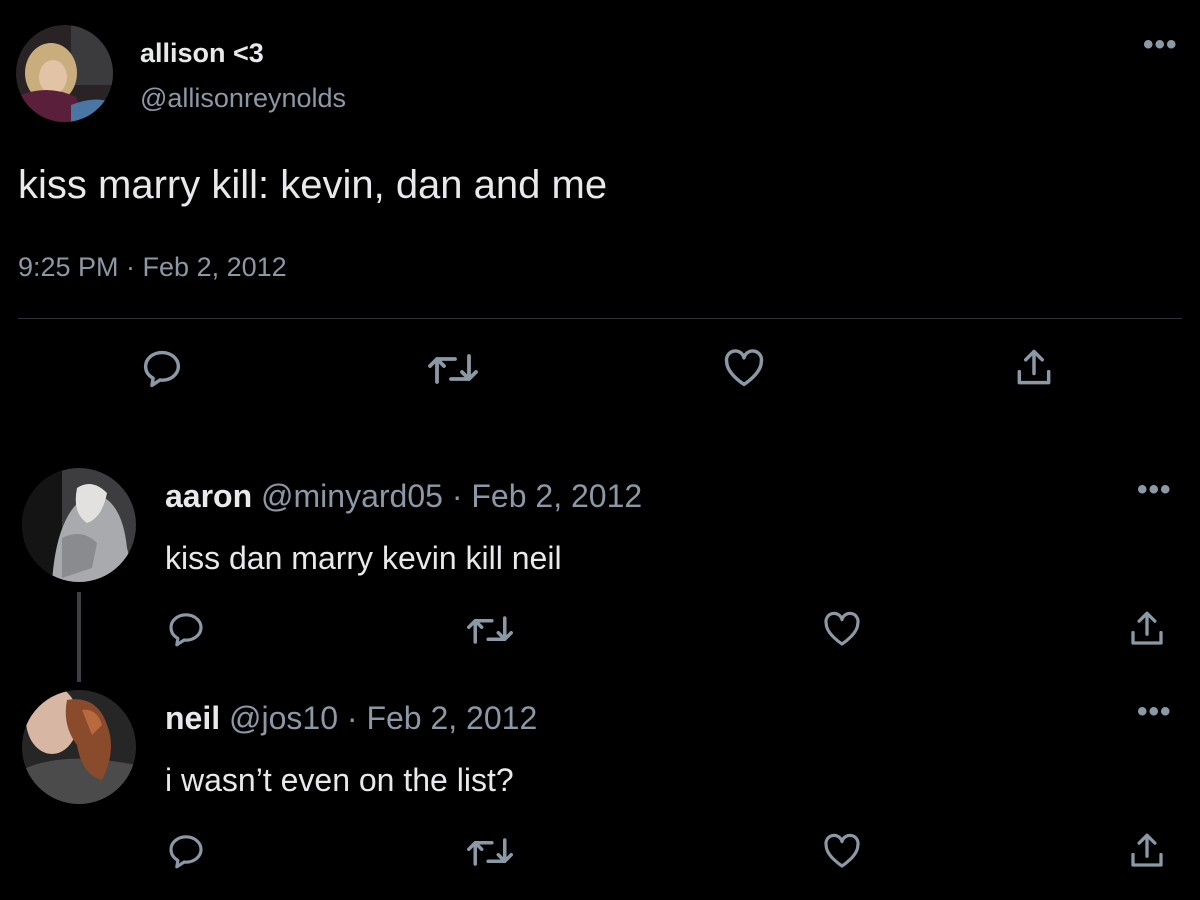 The width and height of the screenshot is (1200, 900). I want to click on avatar-aaron, so click(79, 525).